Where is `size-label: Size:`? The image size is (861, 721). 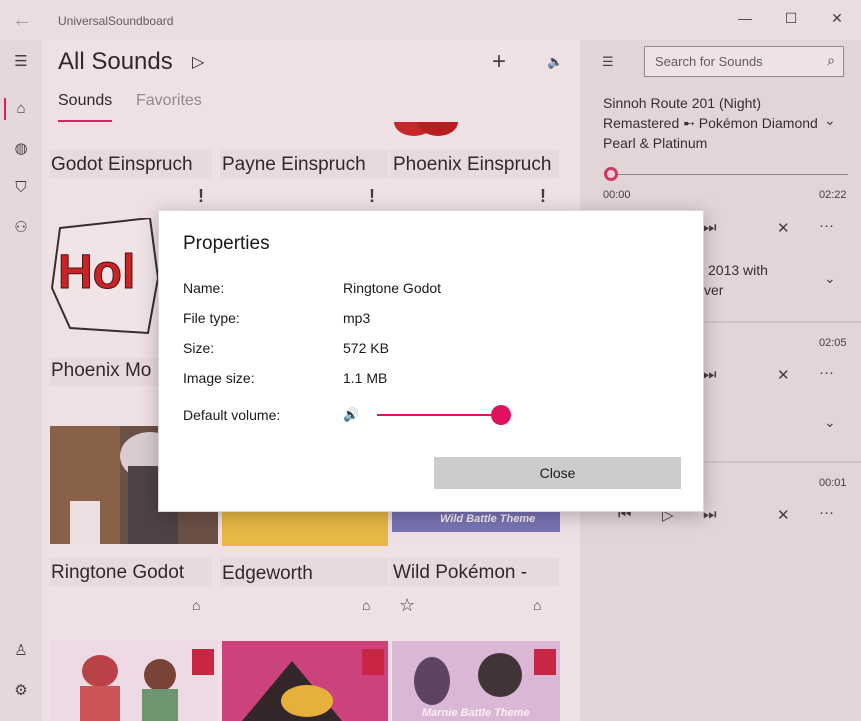
size-label: Size: is located at coordinates (199, 348).